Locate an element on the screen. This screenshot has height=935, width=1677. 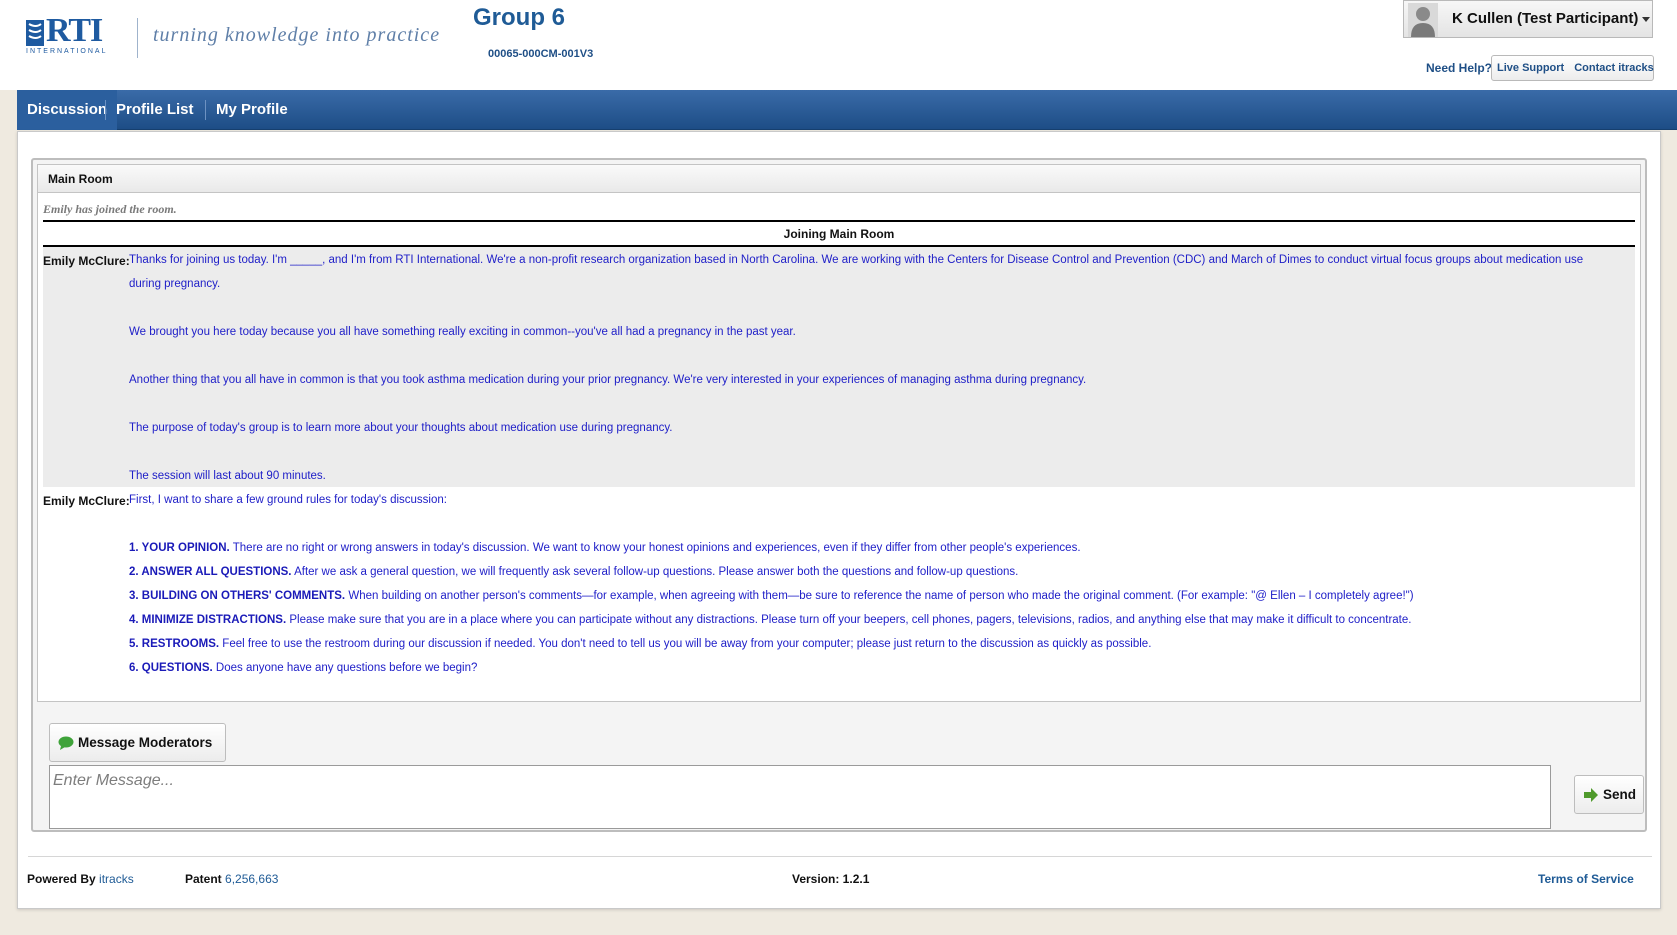
footer-divider is located at coordinates (840, 856).